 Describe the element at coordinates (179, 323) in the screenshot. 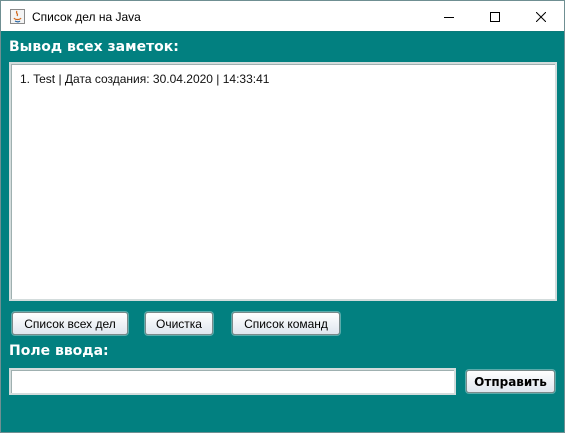

I see `clear-button: Очистка` at that location.